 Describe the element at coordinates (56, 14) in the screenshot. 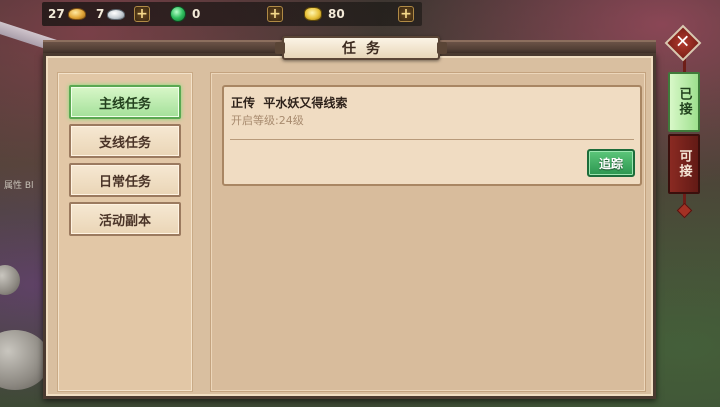

I see `gold-amount: 27` at that location.